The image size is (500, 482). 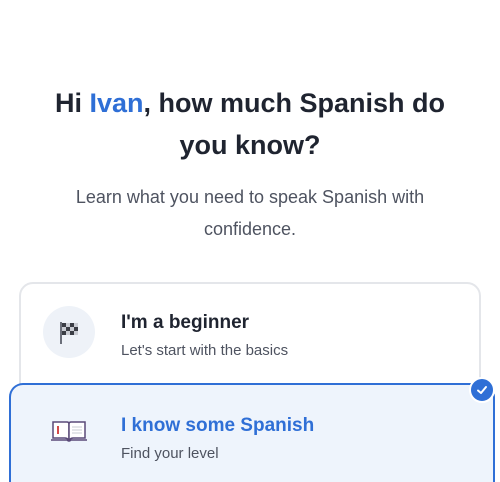 I want to click on option-subtitle: Let's start with the basics, so click(x=205, y=350).